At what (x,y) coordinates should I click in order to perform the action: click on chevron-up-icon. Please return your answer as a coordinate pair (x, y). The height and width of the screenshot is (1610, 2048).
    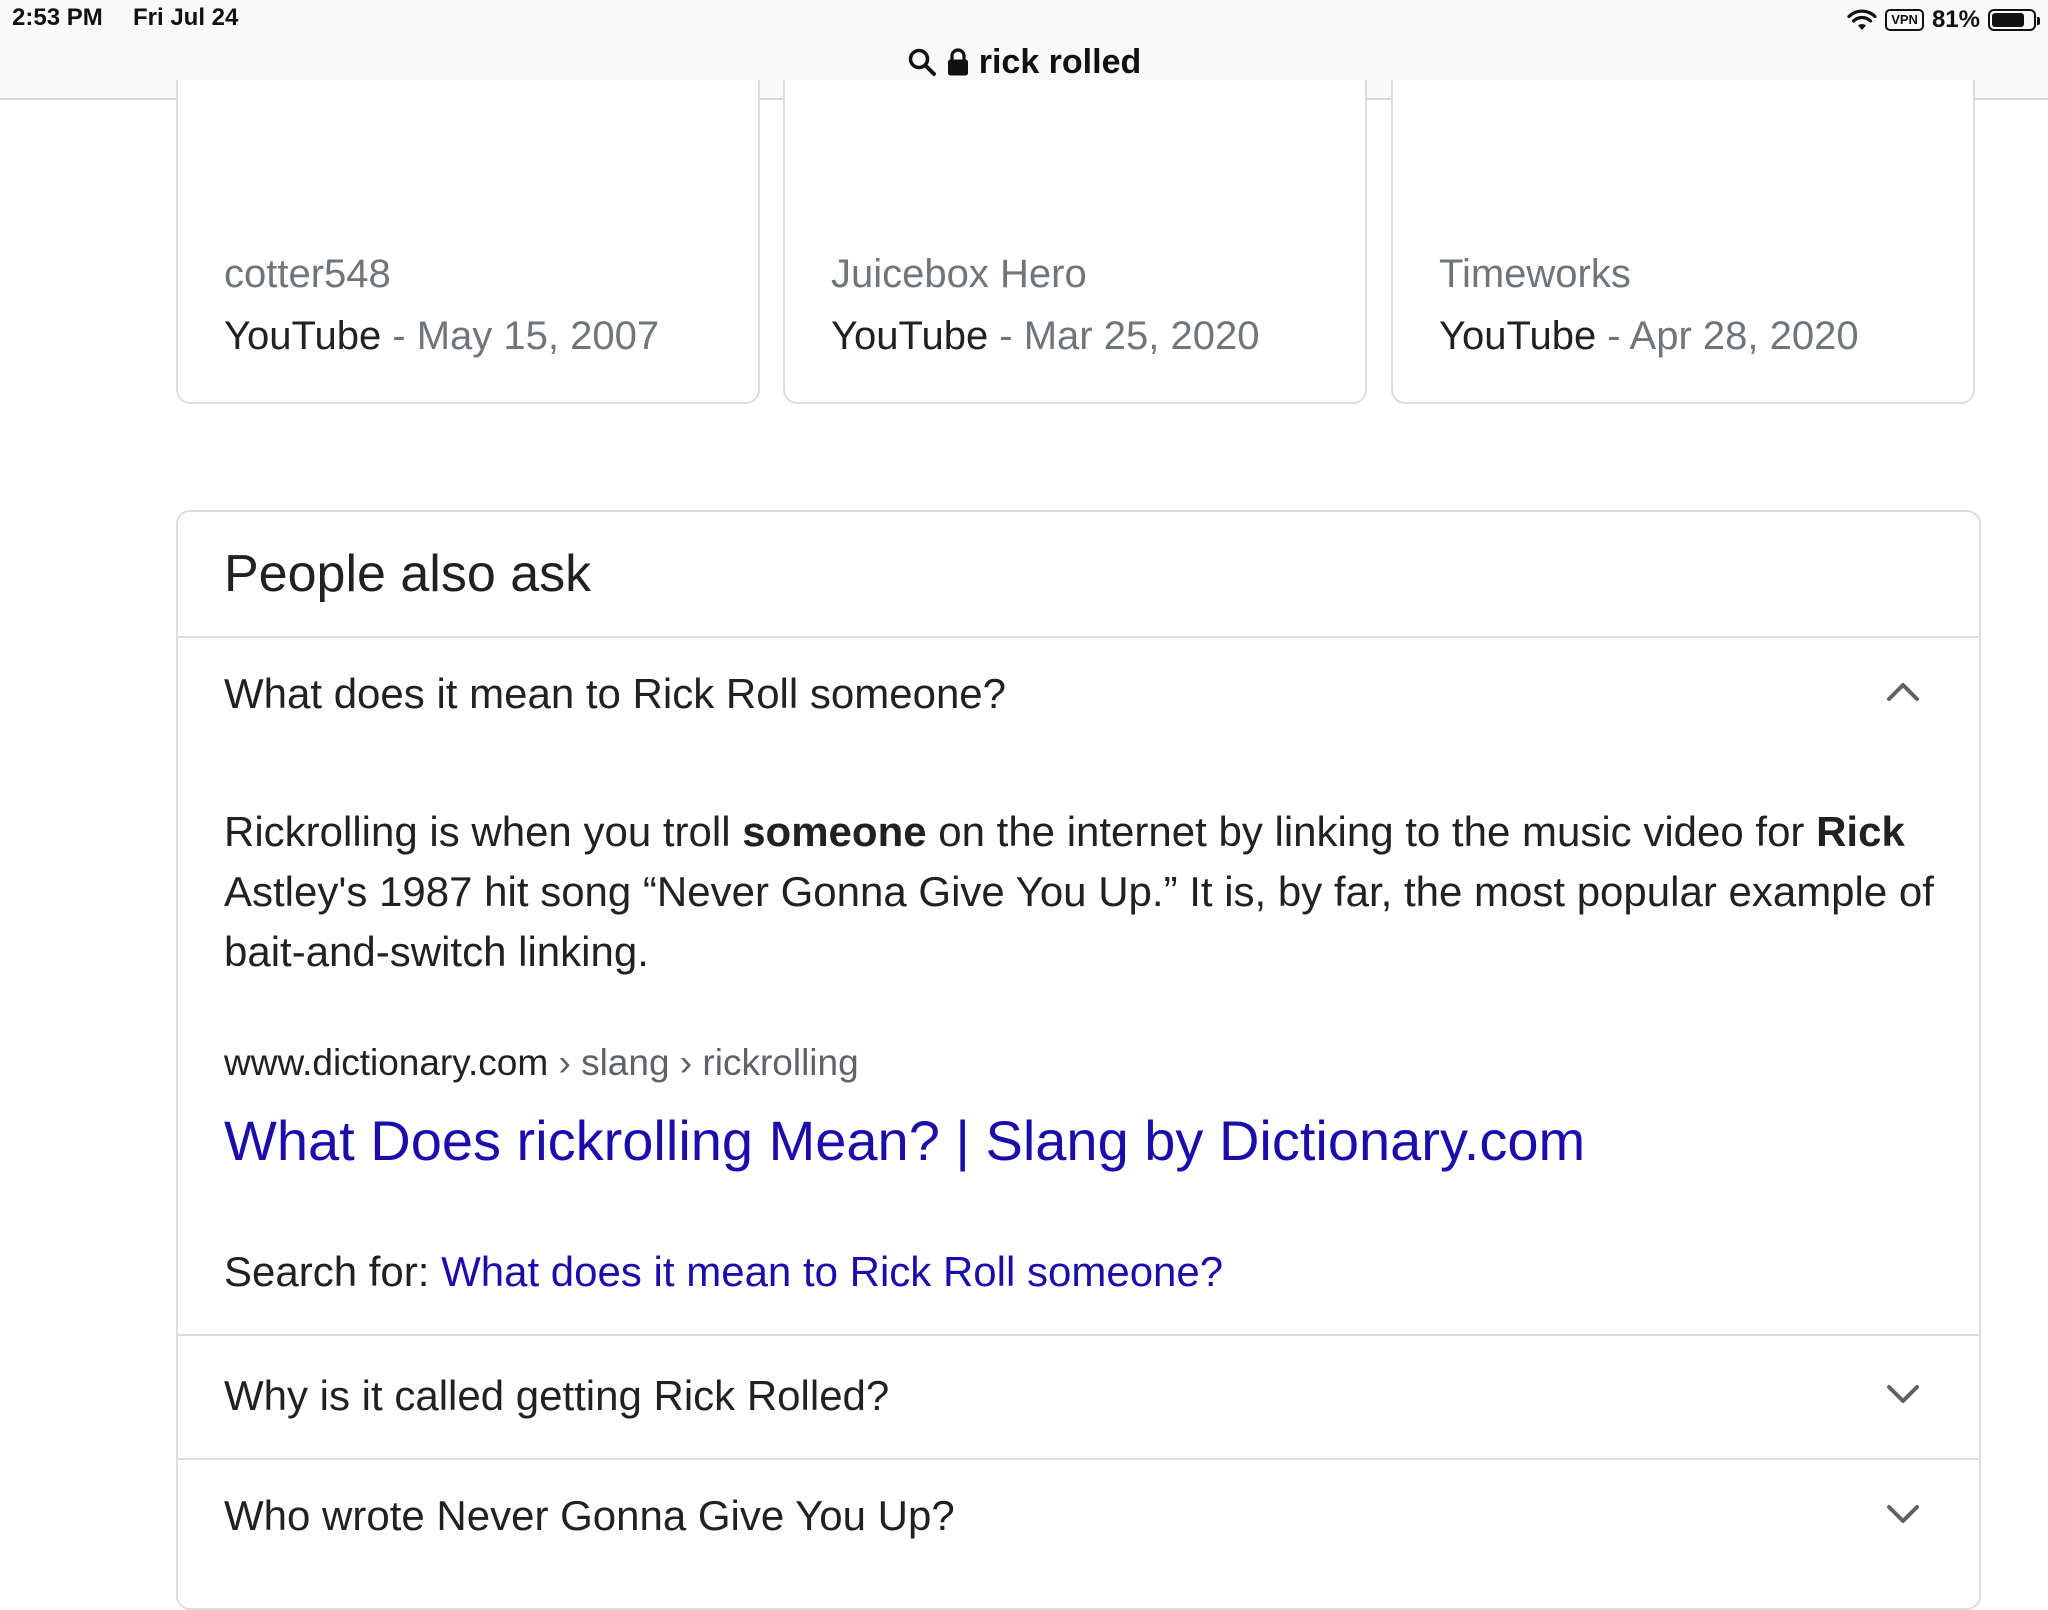
    Looking at the image, I should click on (1903, 692).